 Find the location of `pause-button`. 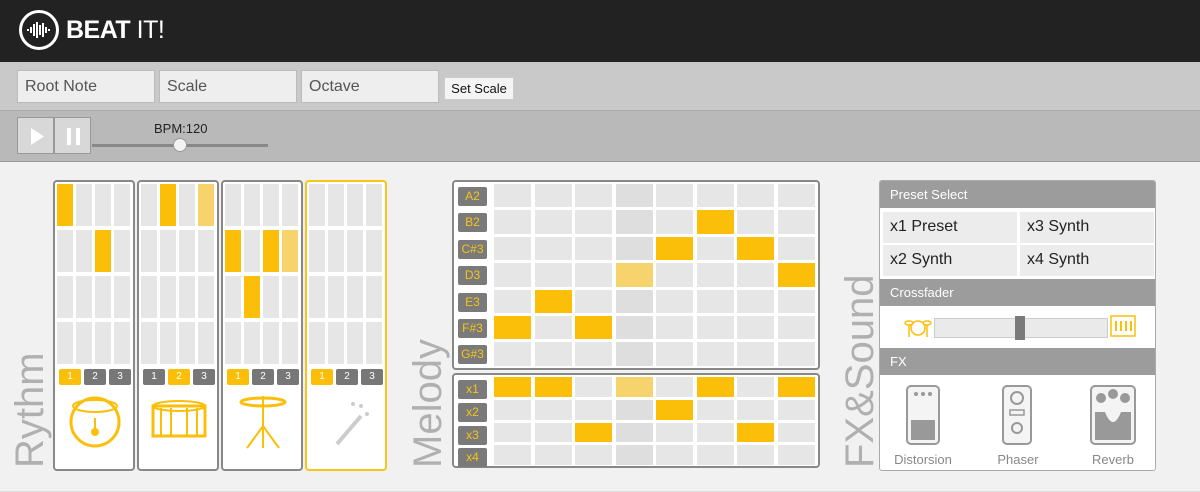

pause-button is located at coordinates (72, 135).